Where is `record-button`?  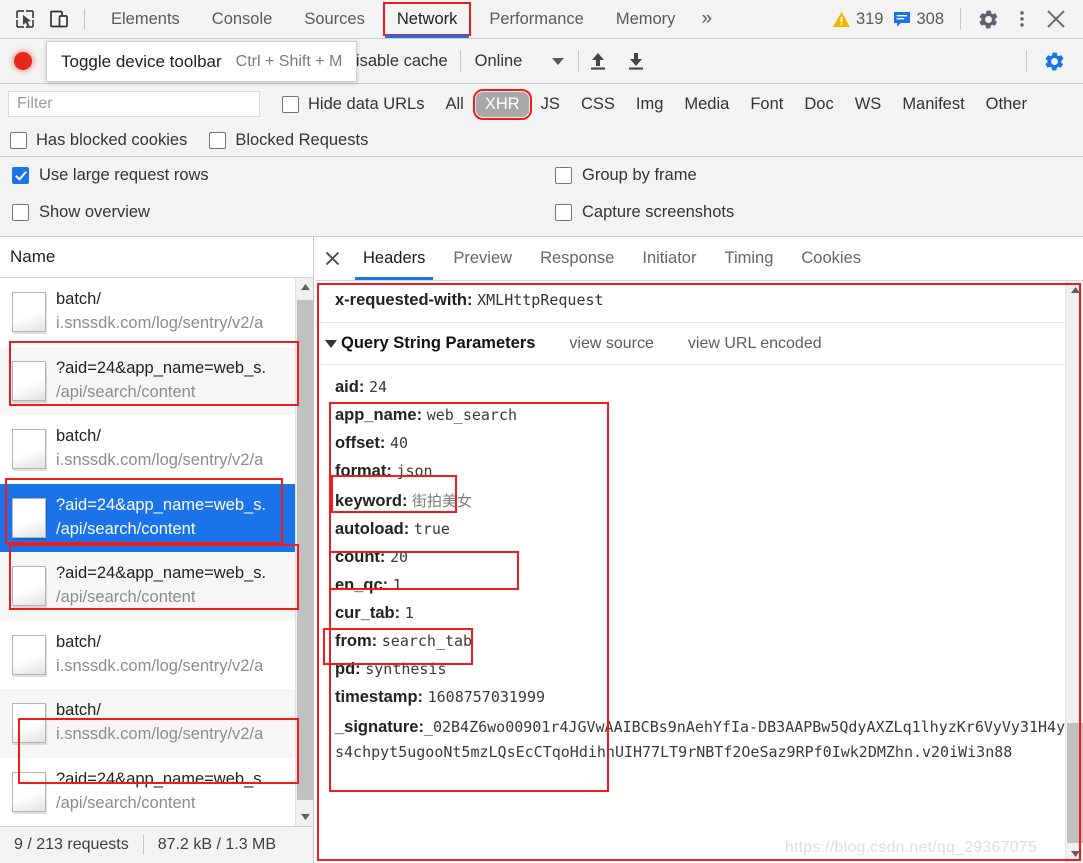
record-button is located at coordinates (23, 61).